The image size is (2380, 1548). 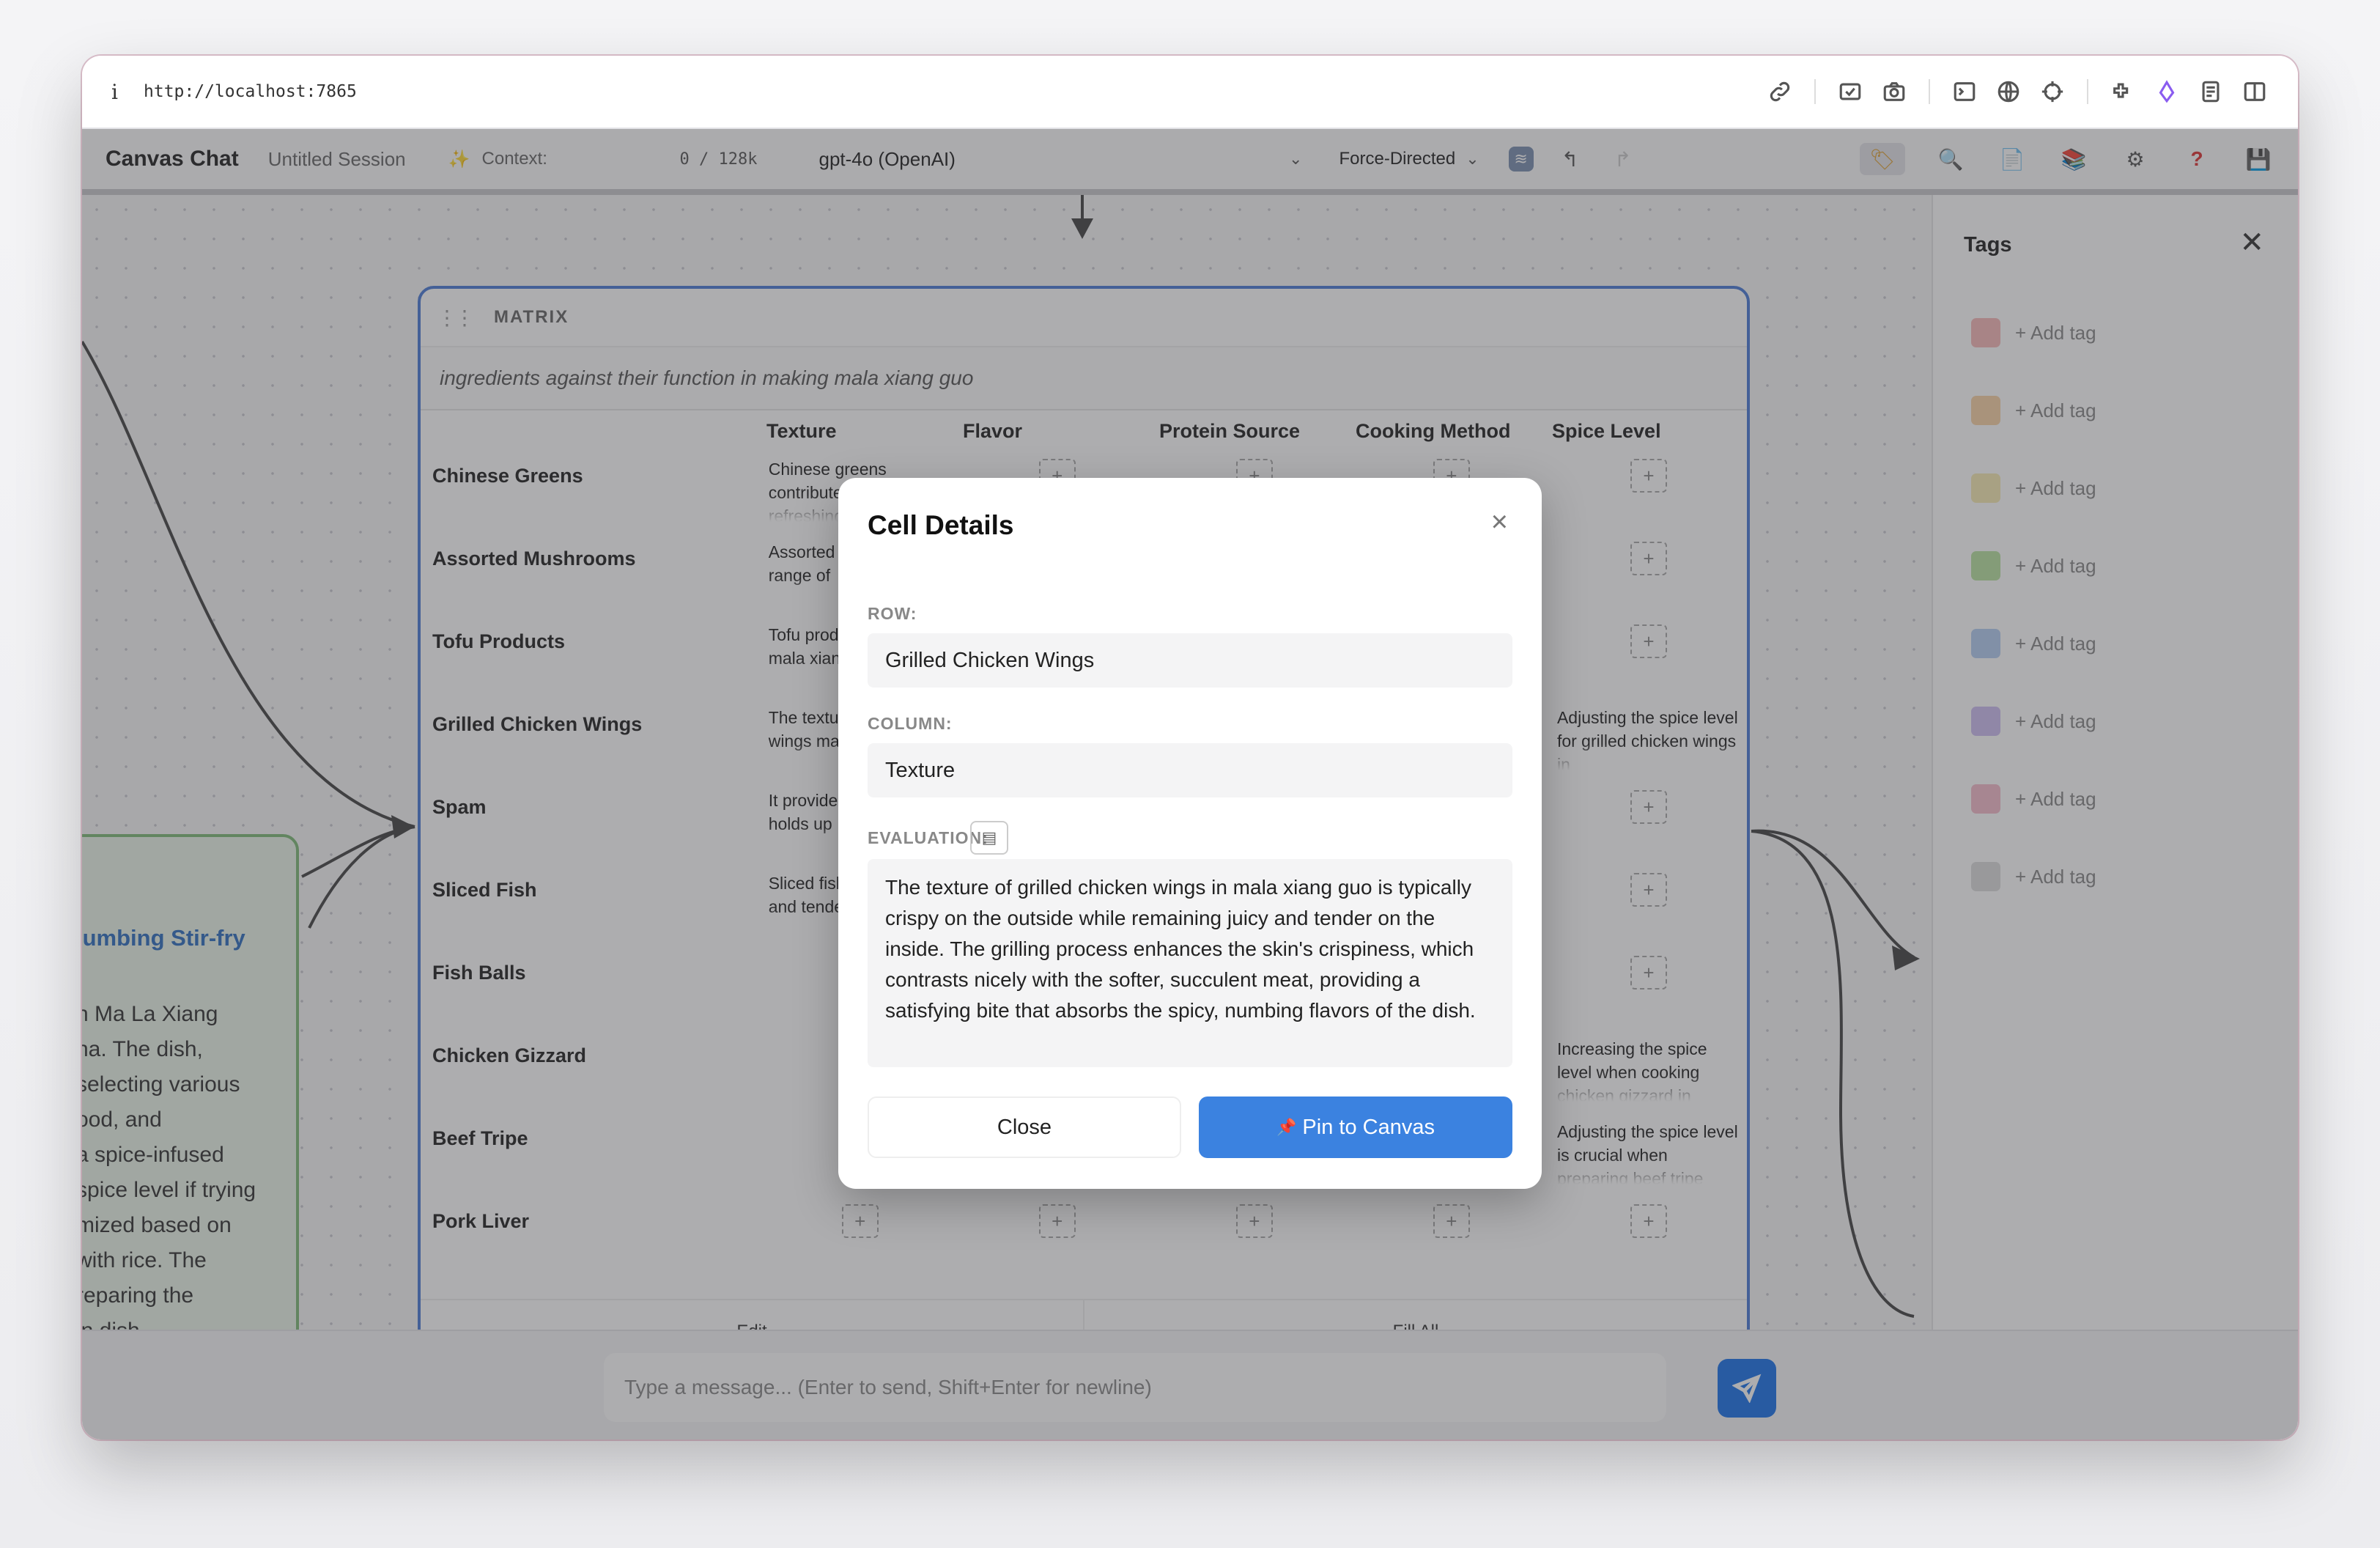 What do you see at coordinates (127, 92) in the screenshot?
I see `site-info-icon: i` at bounding box center [127, 92].